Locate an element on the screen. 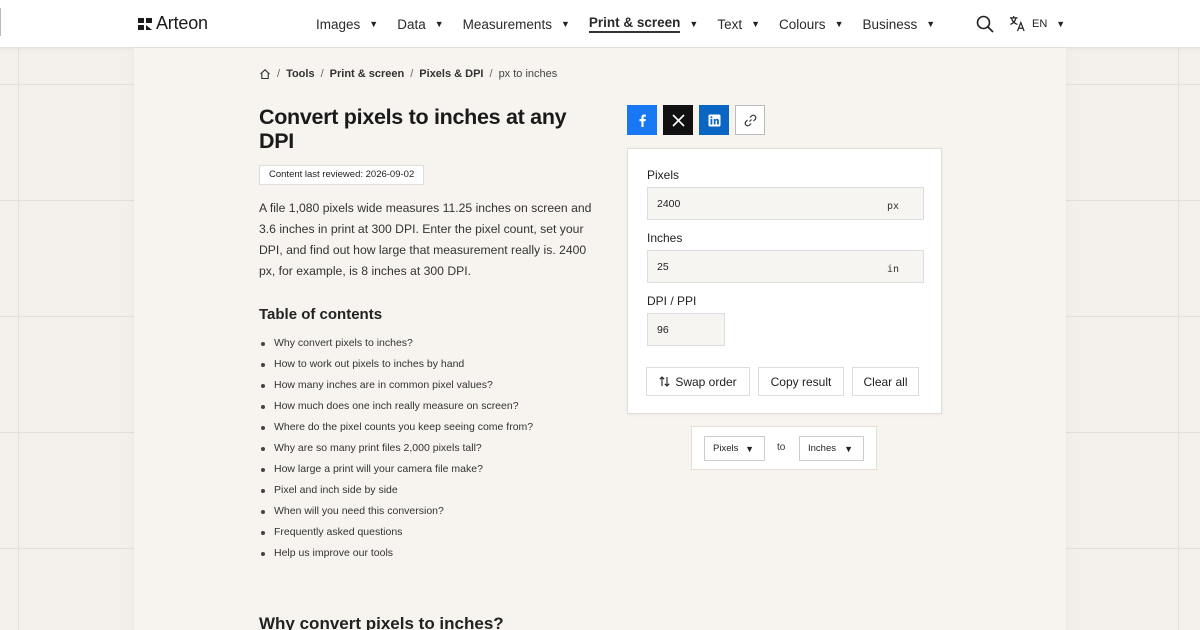  swap-icon is located at coordinates (664, 381).